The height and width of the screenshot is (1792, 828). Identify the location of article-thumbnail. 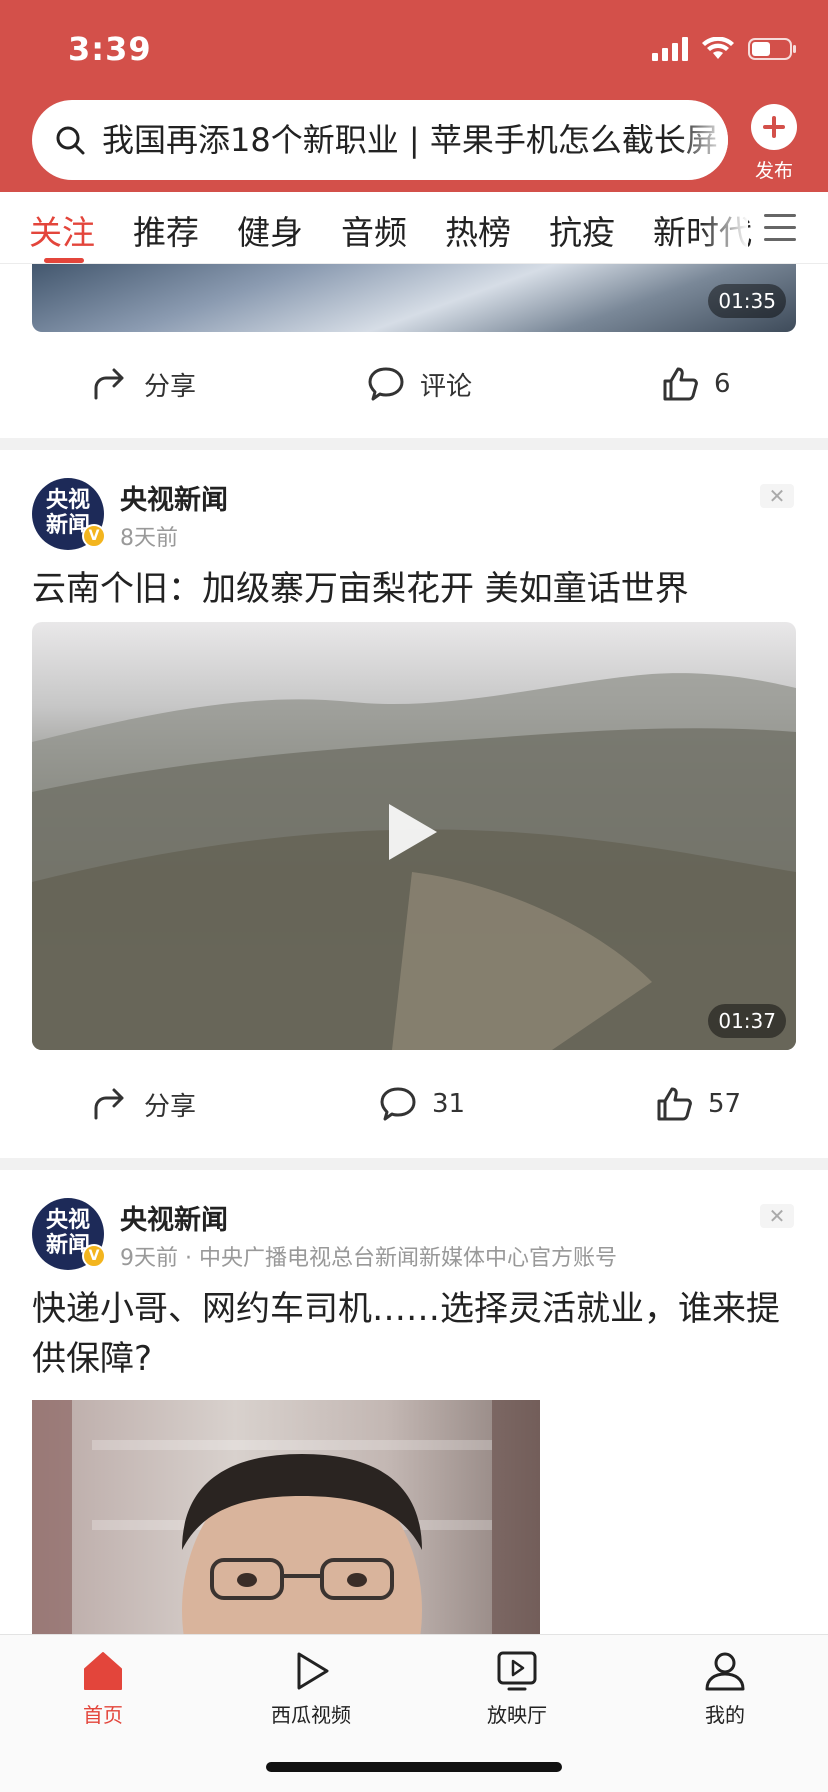
(286, 1517).